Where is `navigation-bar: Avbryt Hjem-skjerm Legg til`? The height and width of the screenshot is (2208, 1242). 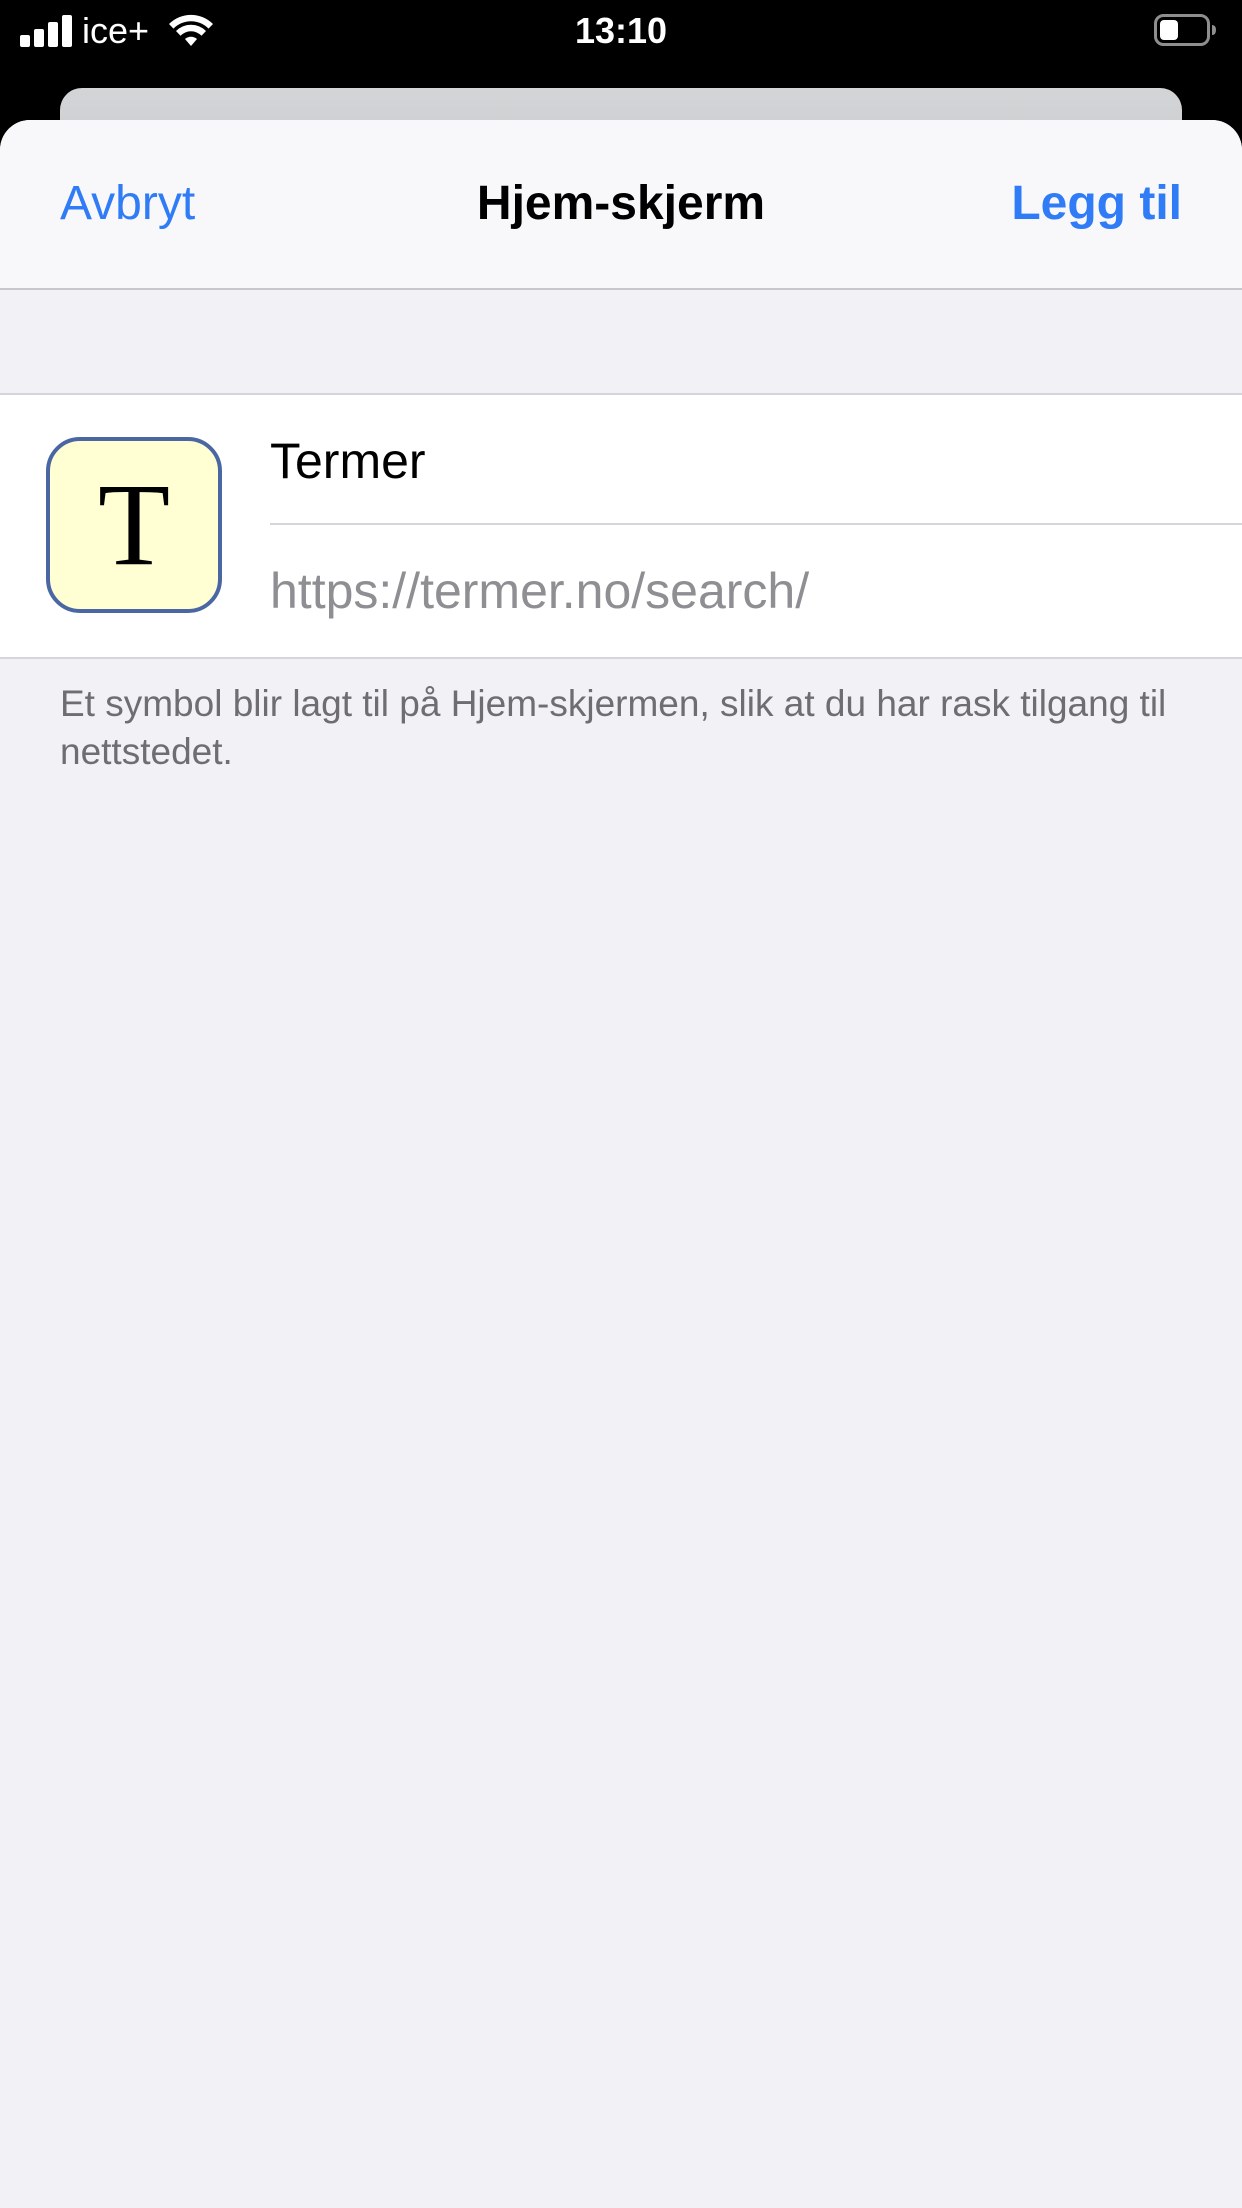
navigation-bar: Avbryt Hjem-skjerm Legg til is located at coordinates (621, 205).